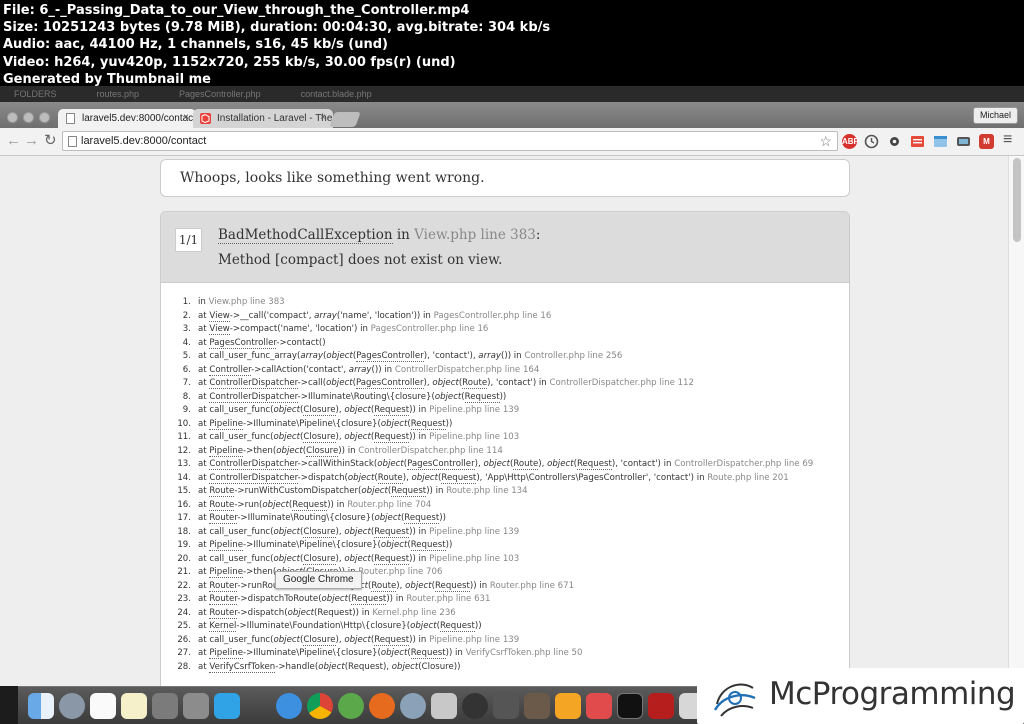 The image size is (1024, 724). Describe the element at coordinates (850, 141) in the screenshot. I see `adblock-plus-icon: ABP` at that location.